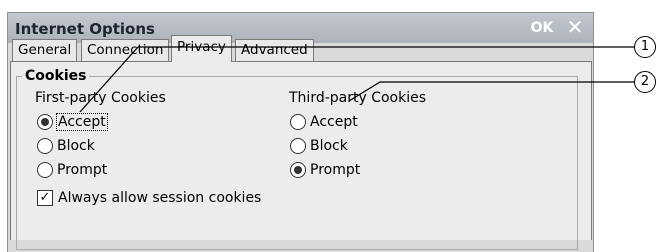 The image size is (662, 252). I want to click on callout-2-leader-line, so click(364, 91).